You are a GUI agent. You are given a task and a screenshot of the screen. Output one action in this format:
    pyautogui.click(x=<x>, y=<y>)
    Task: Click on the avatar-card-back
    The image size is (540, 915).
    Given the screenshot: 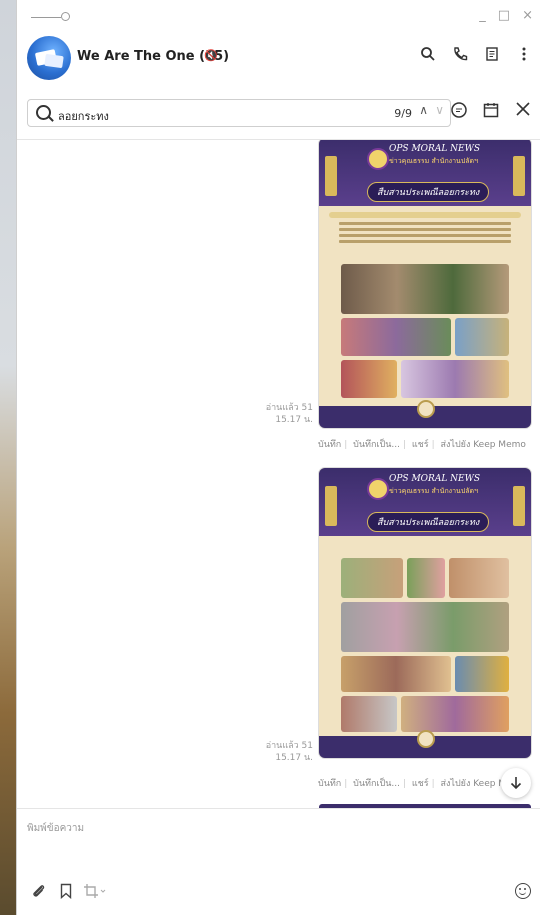 What is the action you would take?
    pyautogui.click(x=54, y=61)
    